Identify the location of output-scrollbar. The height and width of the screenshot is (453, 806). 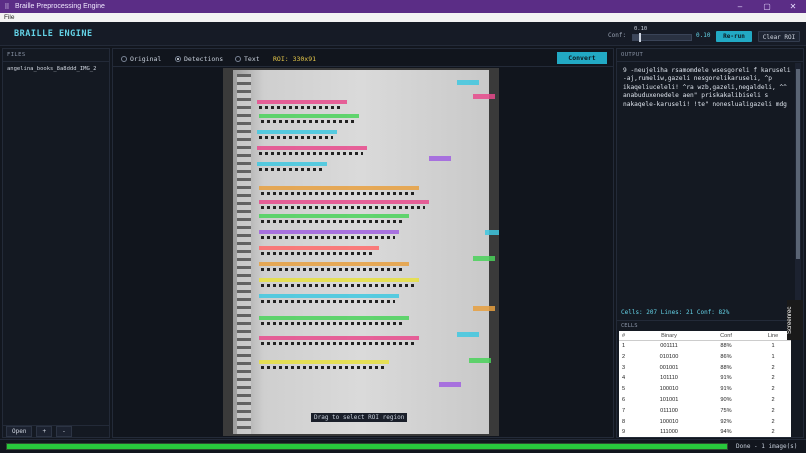
(798, 187).